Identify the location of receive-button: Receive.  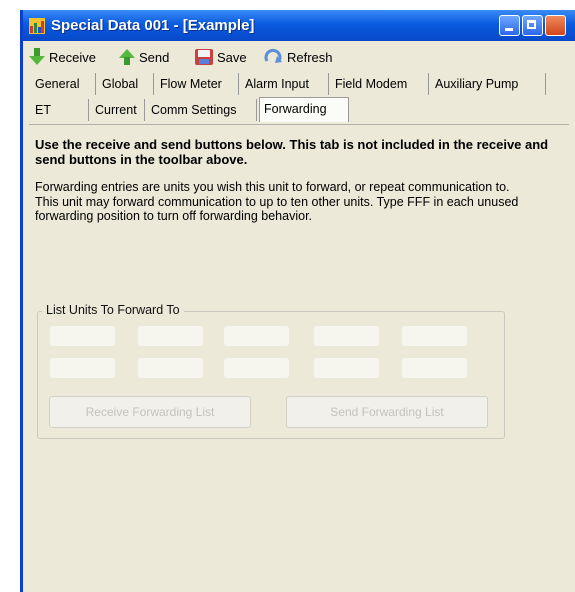
(62, 57).